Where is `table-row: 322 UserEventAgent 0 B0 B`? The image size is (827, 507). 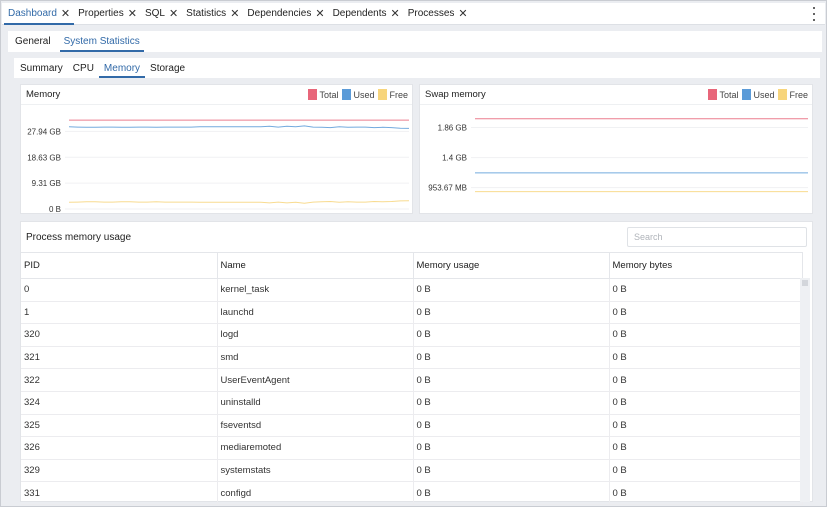
table-row: 322 UserEventAgent 0 B0 B is located at coordinates (412, 380).